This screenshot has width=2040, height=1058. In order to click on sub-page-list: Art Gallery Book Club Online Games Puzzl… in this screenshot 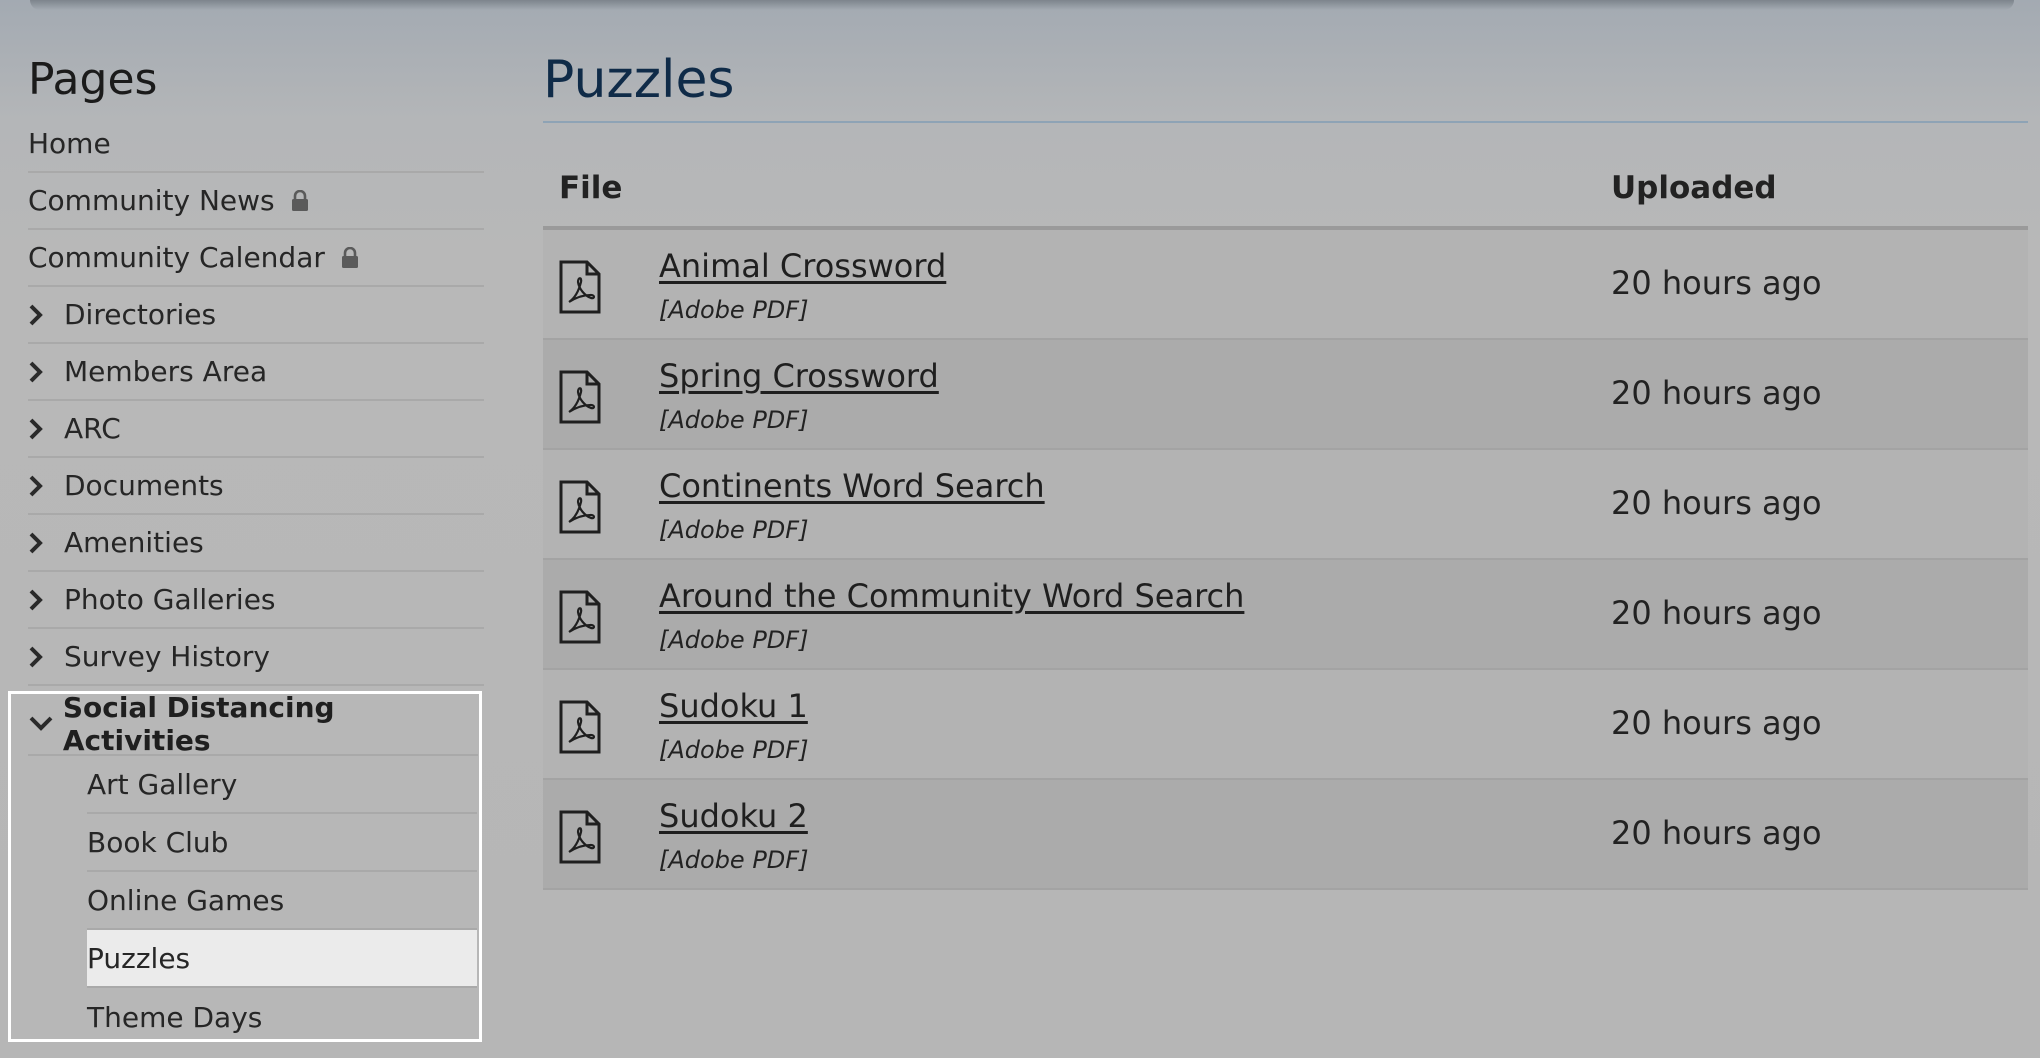, I will do `click(282, 901)`.